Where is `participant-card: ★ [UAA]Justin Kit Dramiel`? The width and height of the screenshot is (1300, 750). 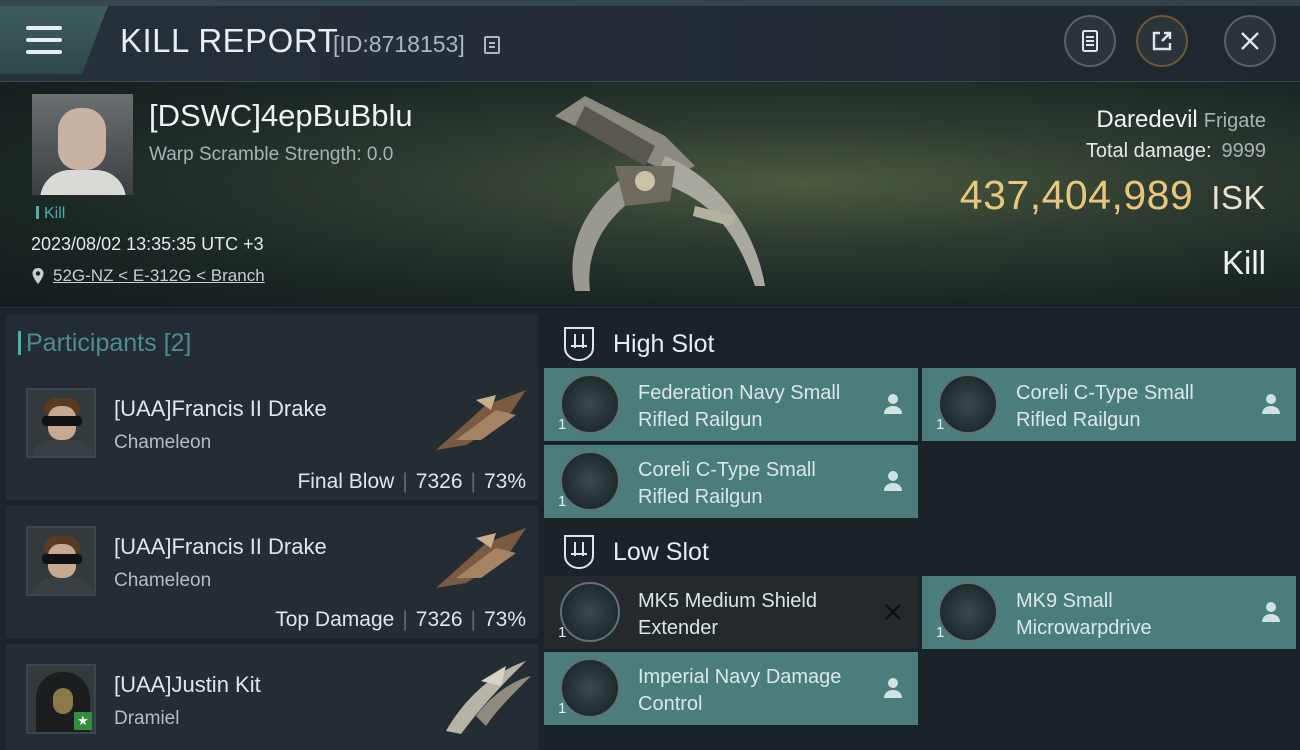
participant-card: ★ [UAA]Justin Kit Dramiel is located at coordinates (272, 697).